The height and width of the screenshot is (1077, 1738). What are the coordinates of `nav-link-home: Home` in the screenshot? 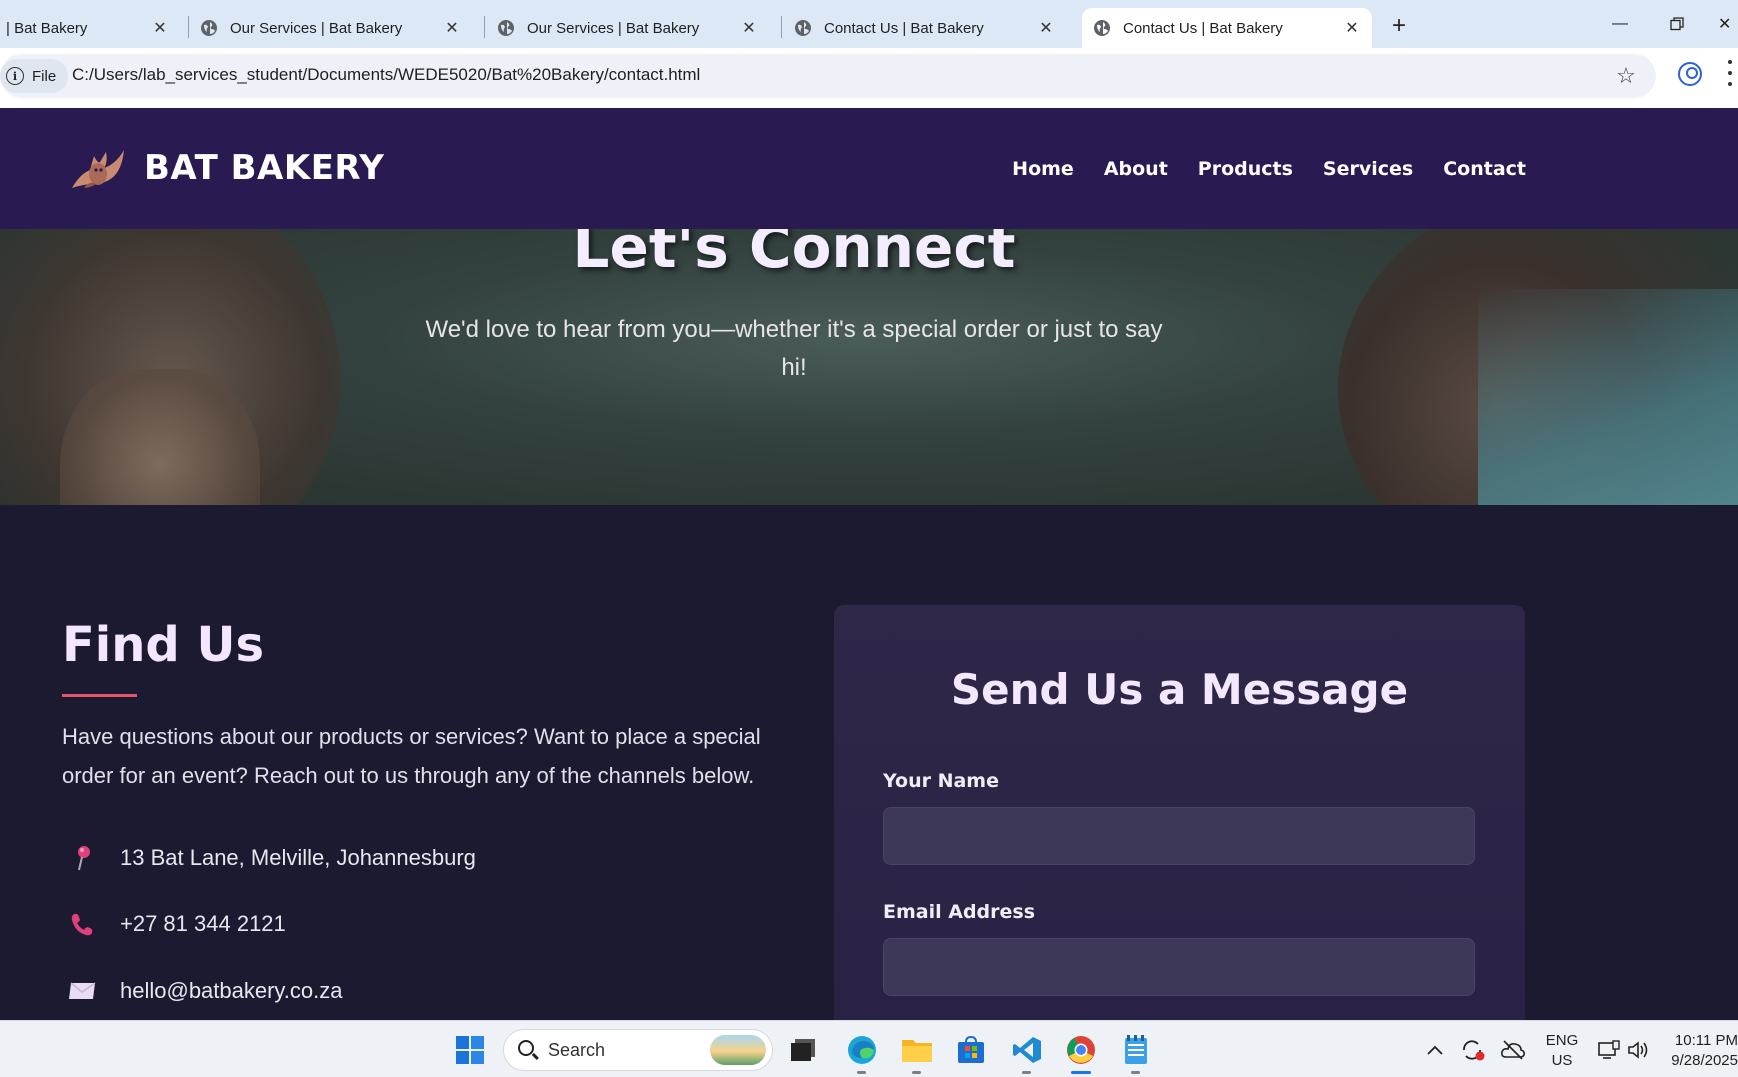 It's located at (1043, 169).